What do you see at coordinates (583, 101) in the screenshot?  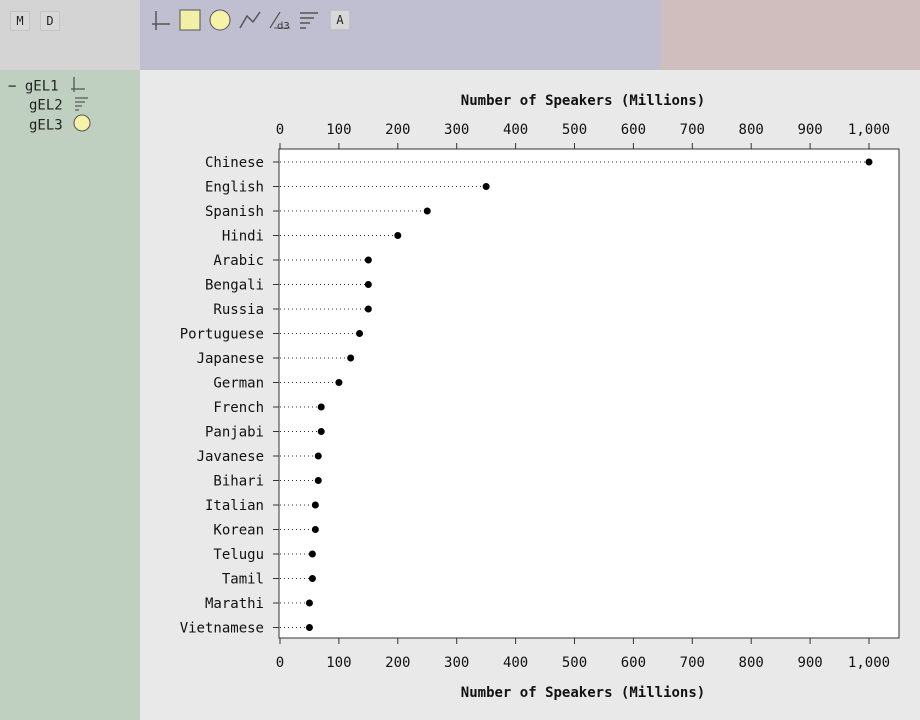 I see `top-axis-title: Number of Speakers (Millions)` at bounding box center [583, 101].